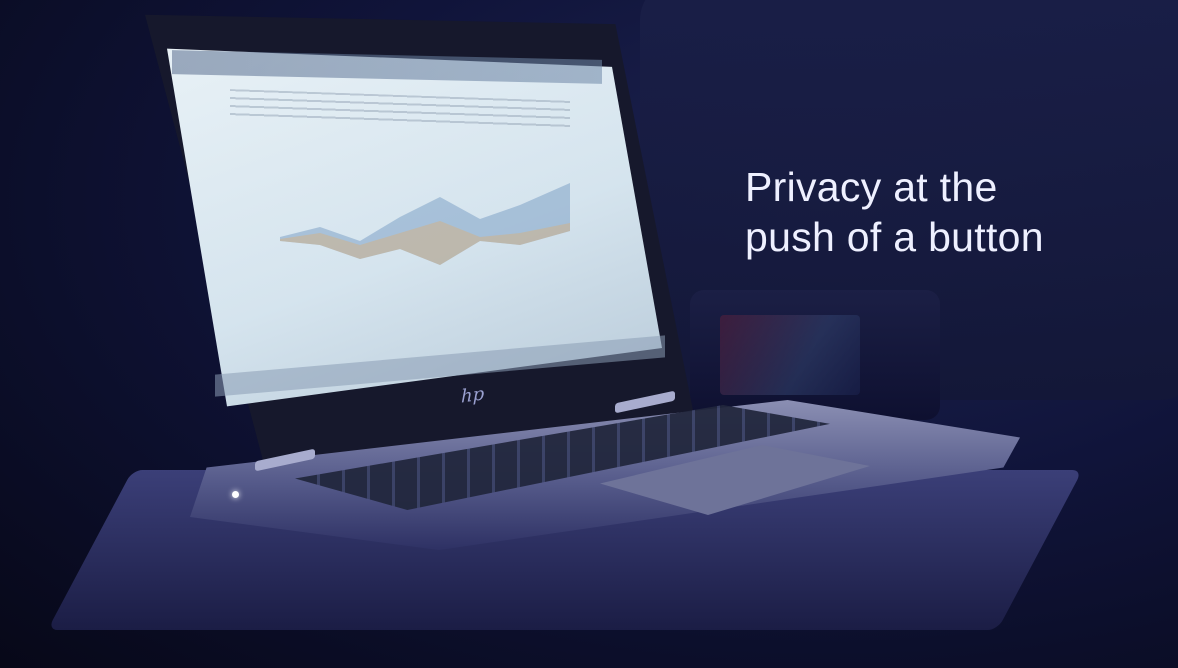  I want to click on tagline-line-2: push of a button, so click(894, 237).